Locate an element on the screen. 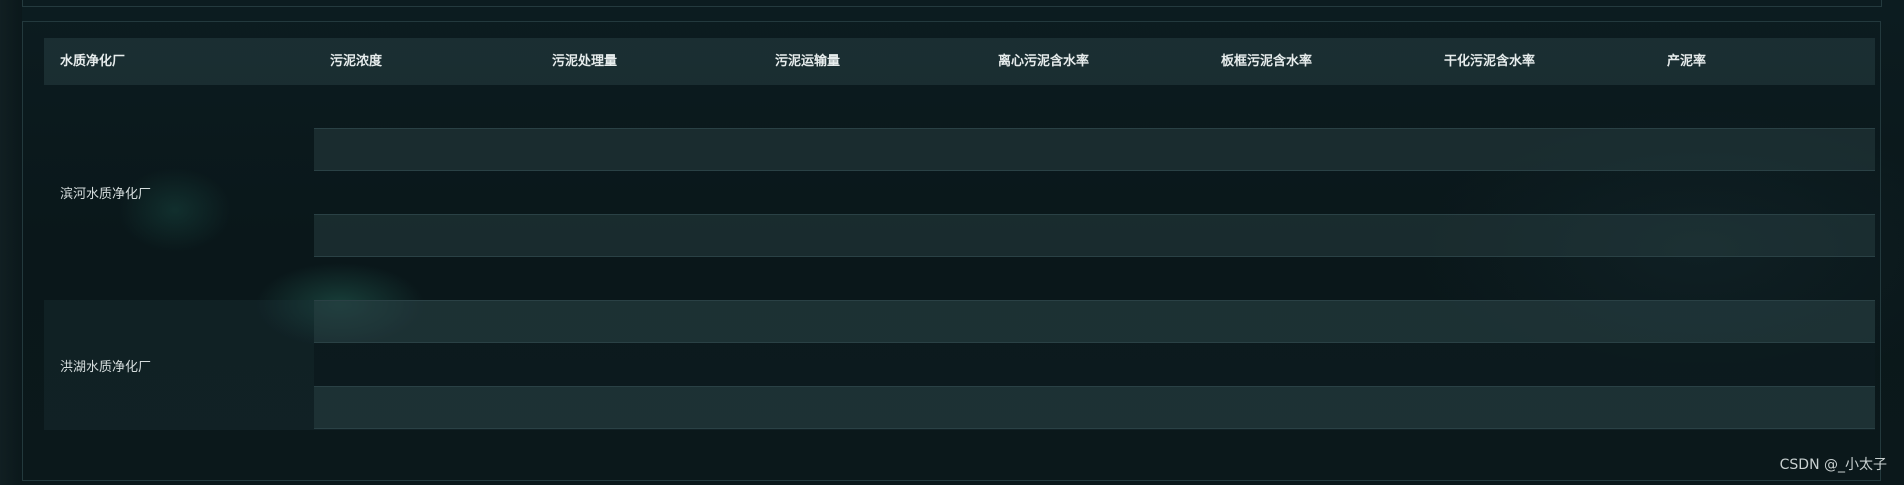 The height and width of the screenshot is (485, 1904). left-edge is located at coordinates (11, 242).